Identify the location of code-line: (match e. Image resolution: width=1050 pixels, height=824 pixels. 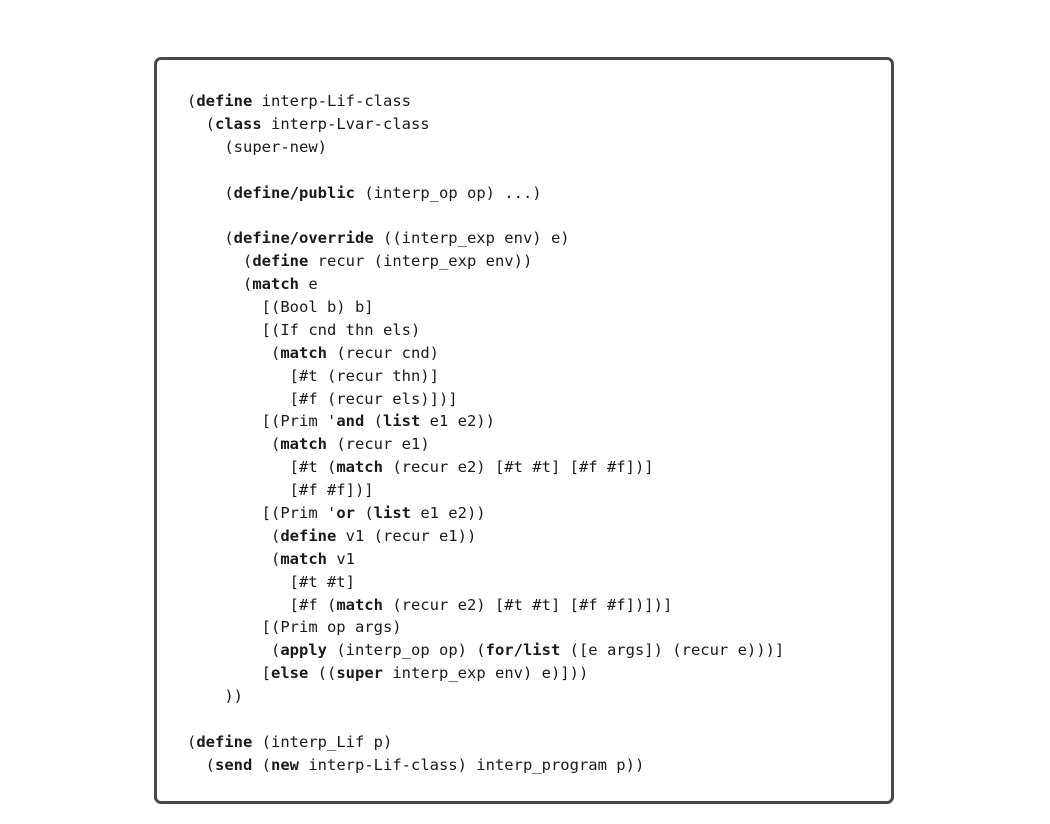
(485, 284).